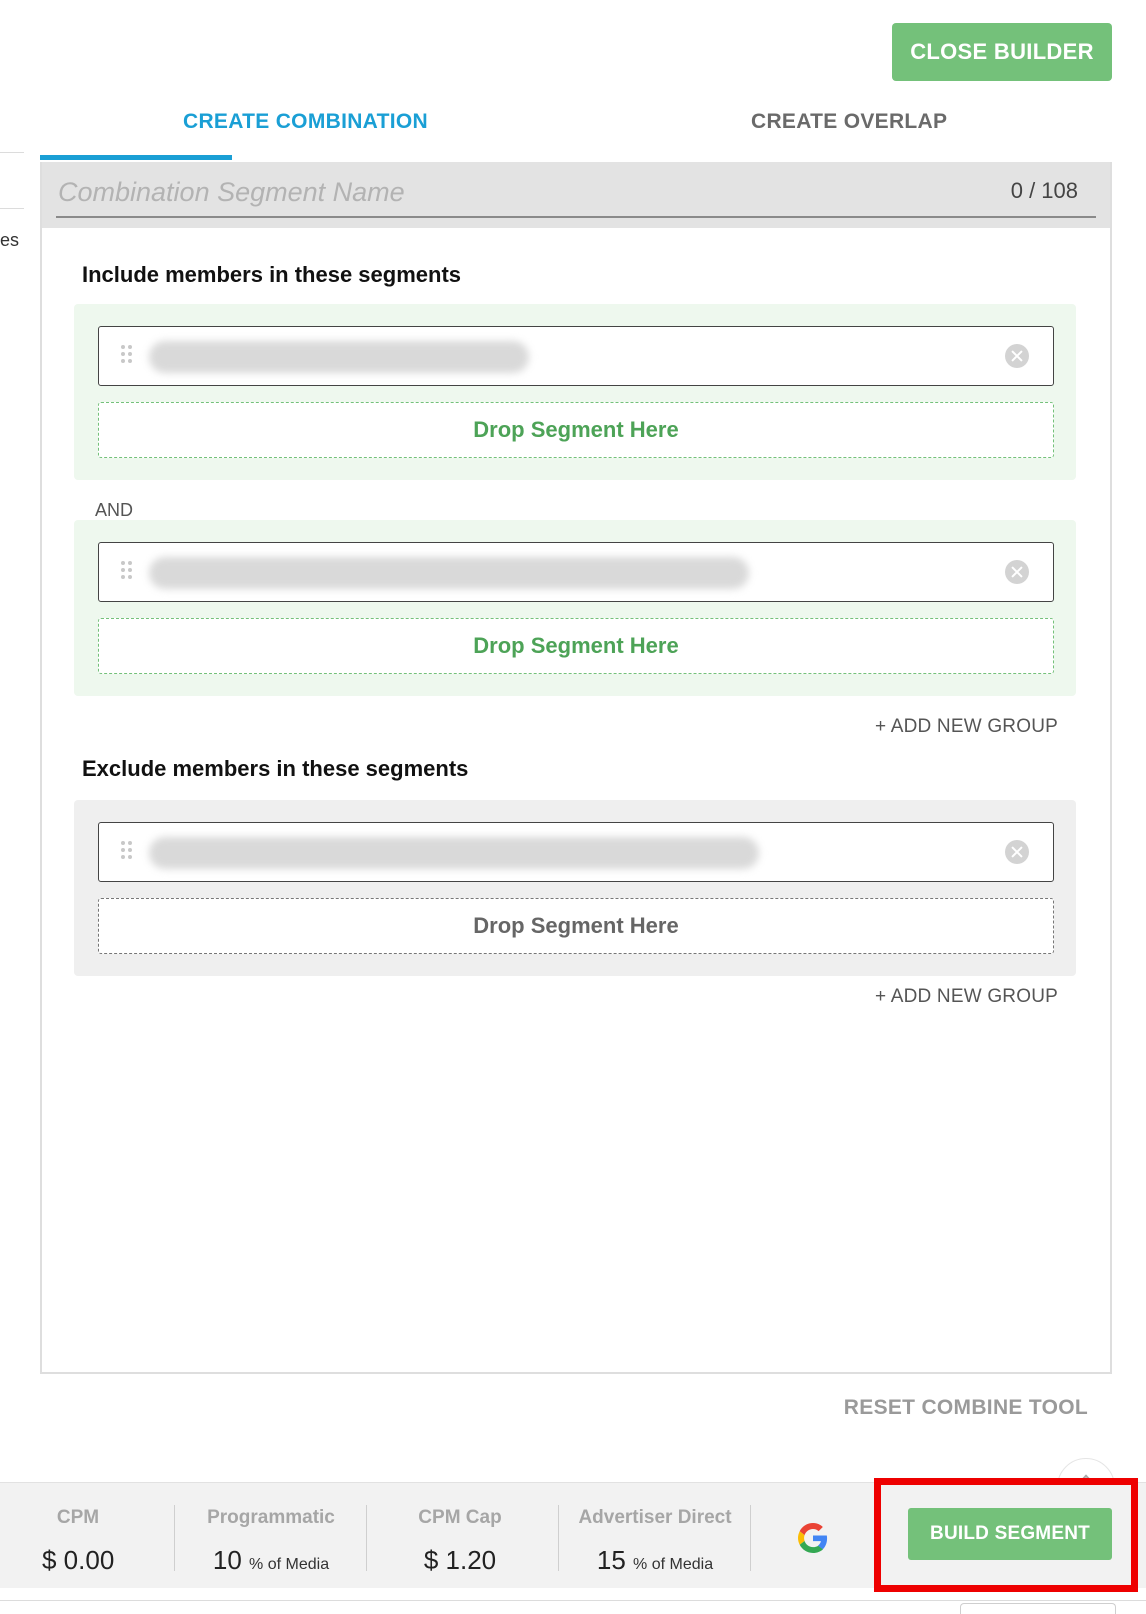 The image size is (1146, 1614). What do you see at coordinates (460, 1517) in the screenshot?
I see `cpm-cap-label: CPM Cap` at bounding box center [460, 1517].